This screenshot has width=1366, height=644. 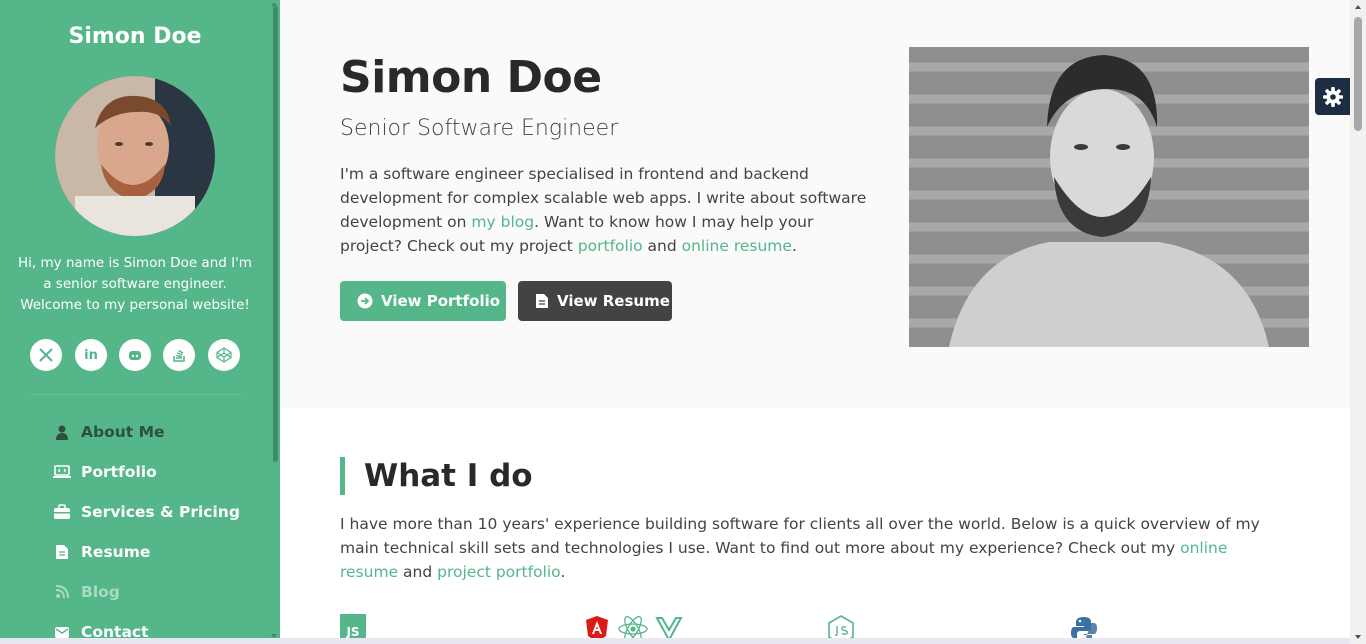 What do you see at coordinates (135, 36) in the screenshot?
I see `sidebar-name: Simon Doe` at bounding box center [135, 36].